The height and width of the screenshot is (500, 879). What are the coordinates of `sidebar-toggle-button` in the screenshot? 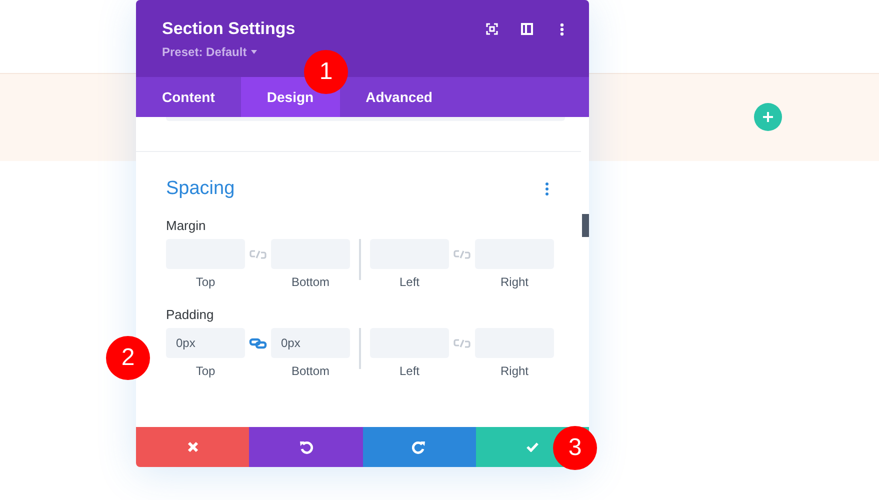 It's located at (527, 29).